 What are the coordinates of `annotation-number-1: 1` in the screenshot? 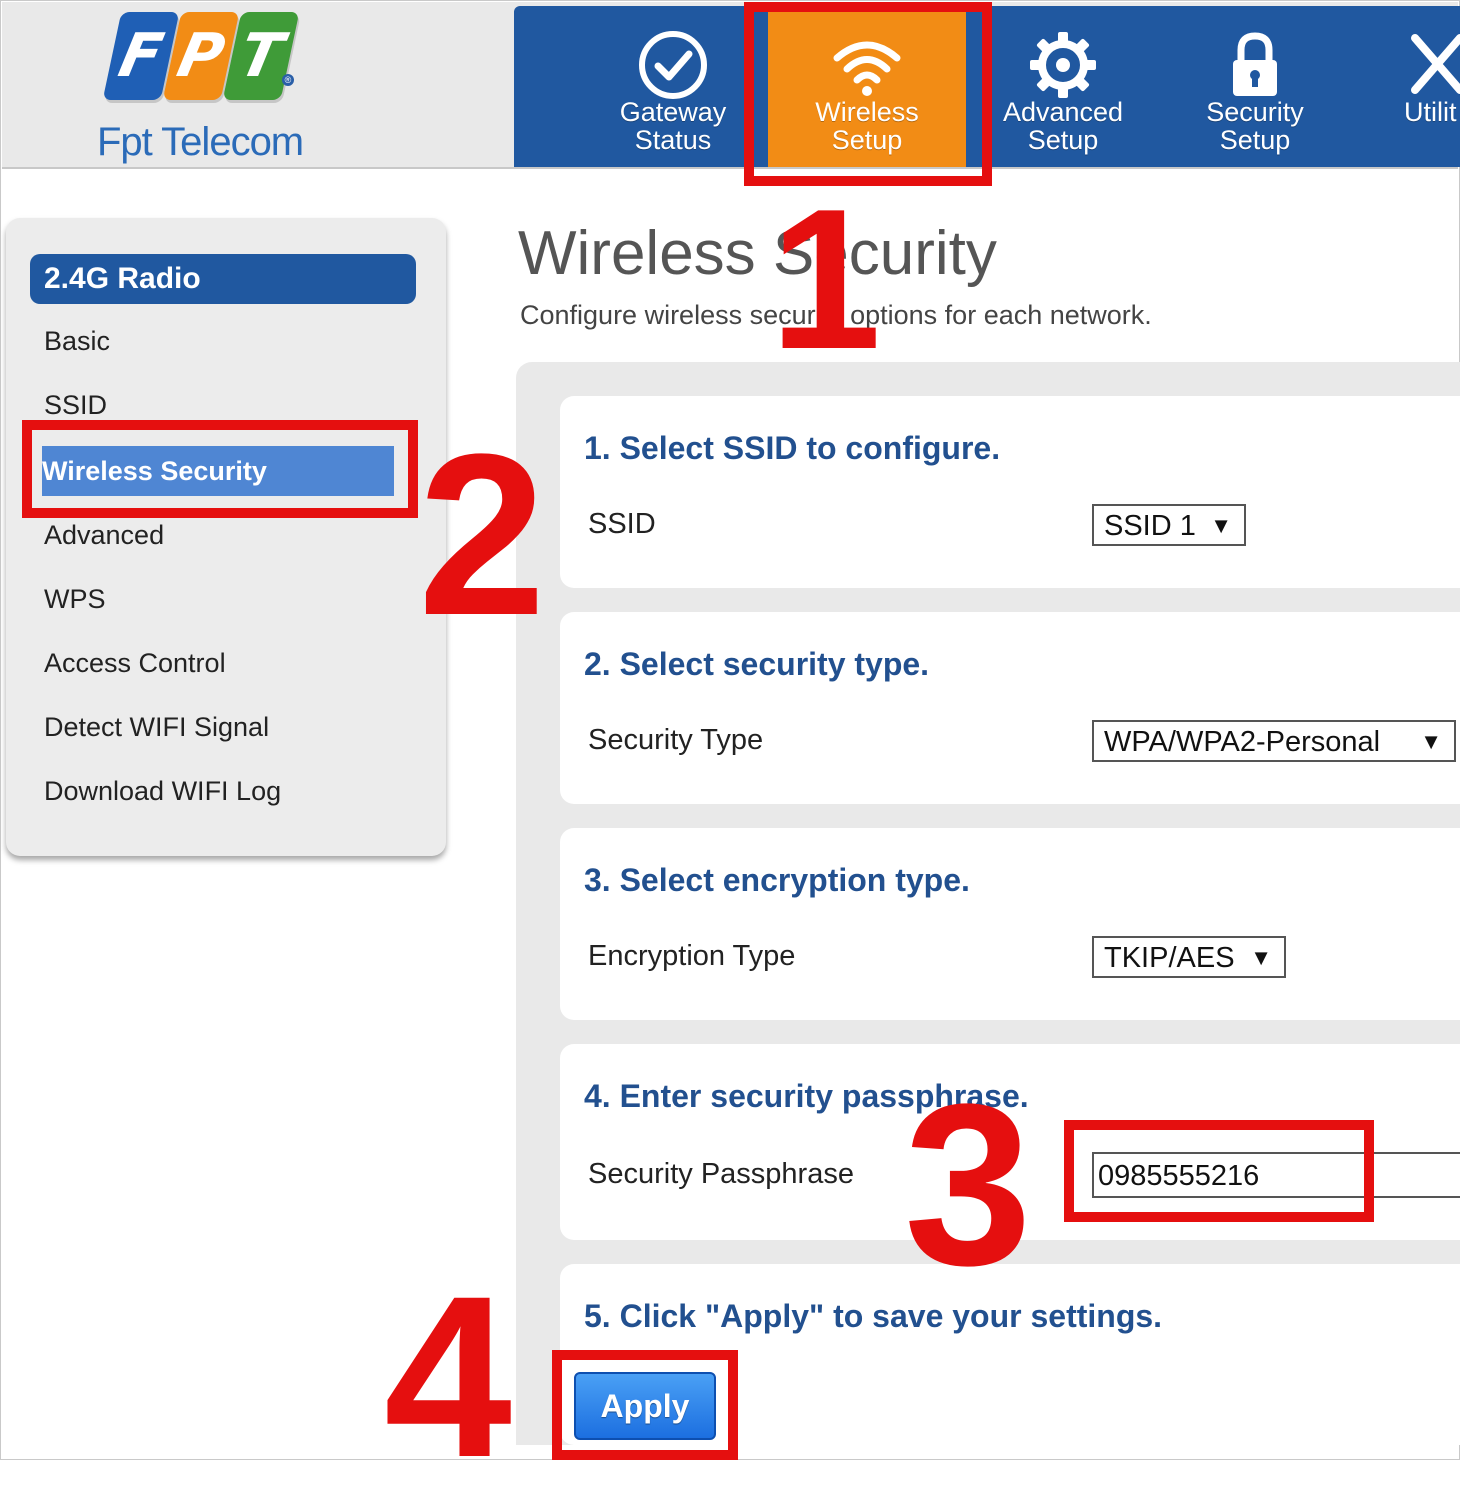 It's located at (826, 279).